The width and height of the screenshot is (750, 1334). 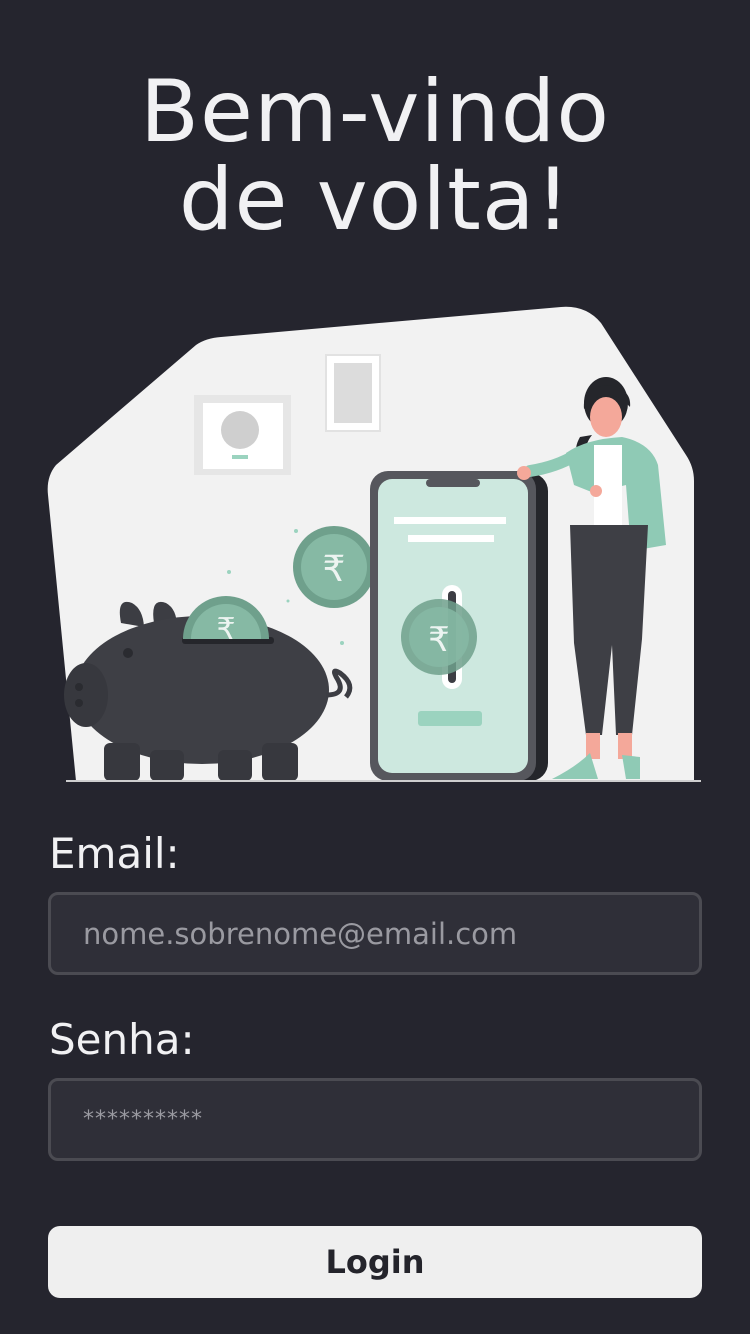 I want to click on phone-icon: ₹, so click(x=459, y=626).